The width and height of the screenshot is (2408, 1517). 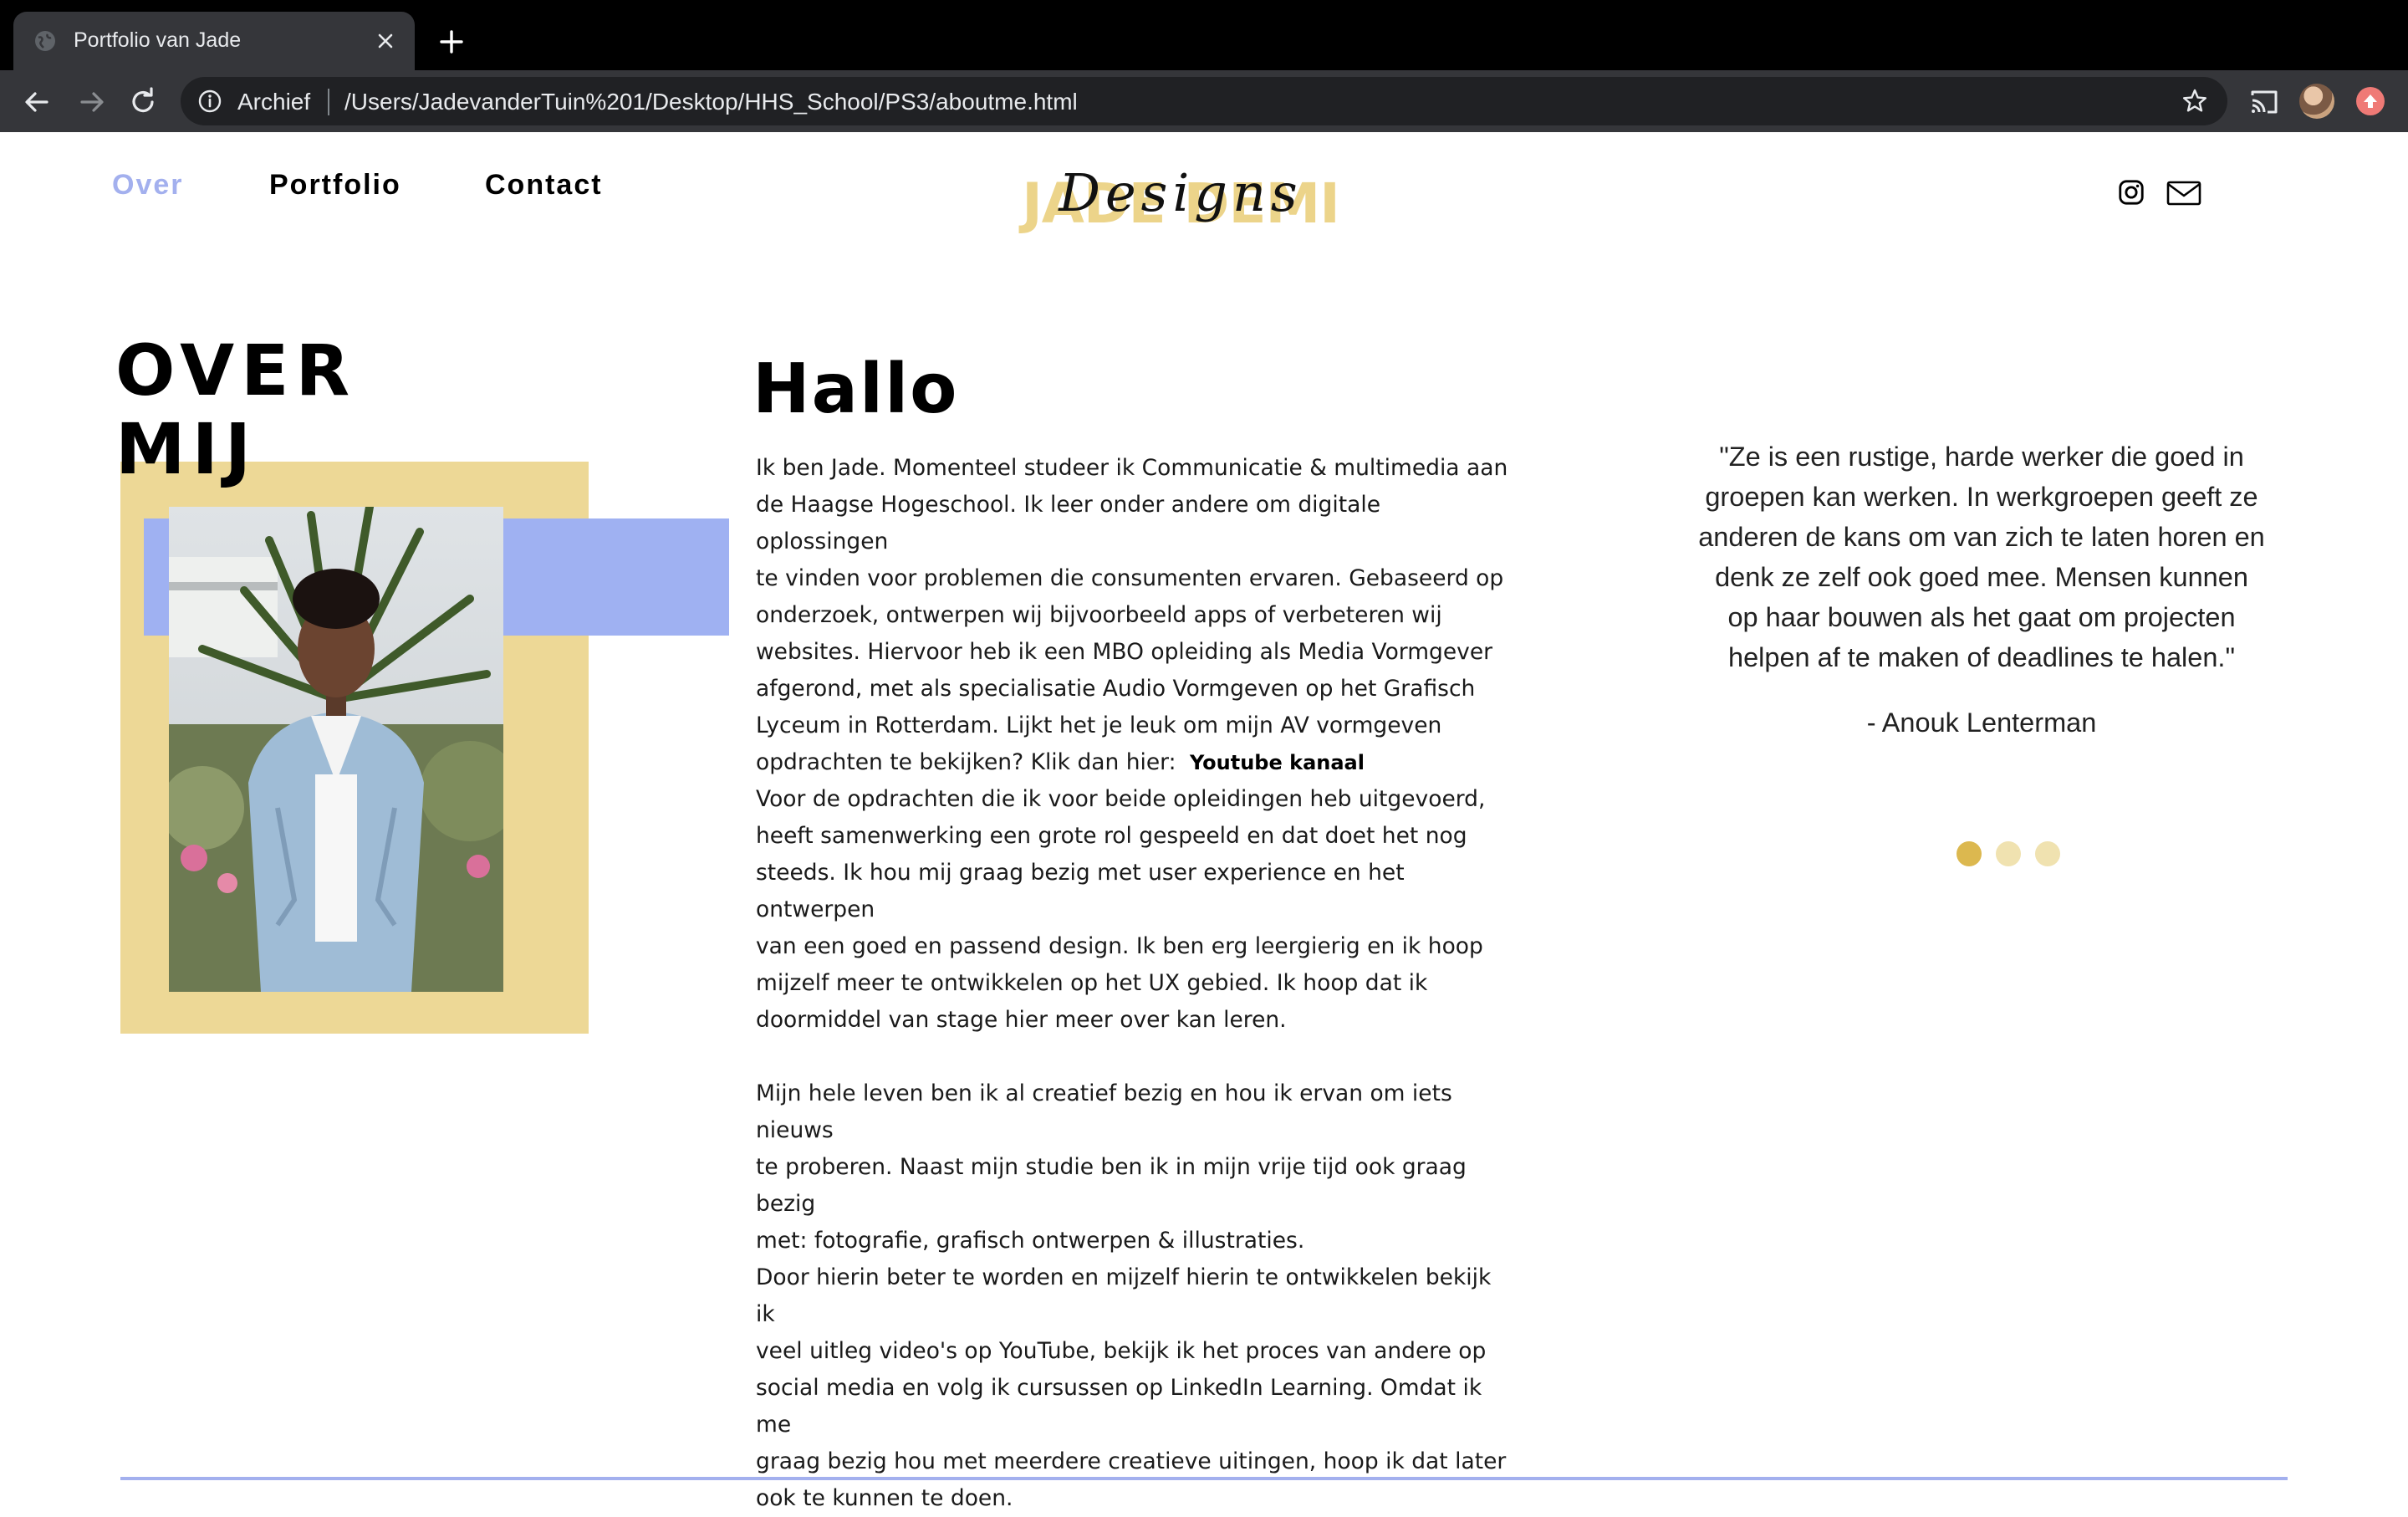 What do you see at coordinates (2131, 192) in the screenshot?
I see `instagram-icon` at bounding box center [2131, 192].